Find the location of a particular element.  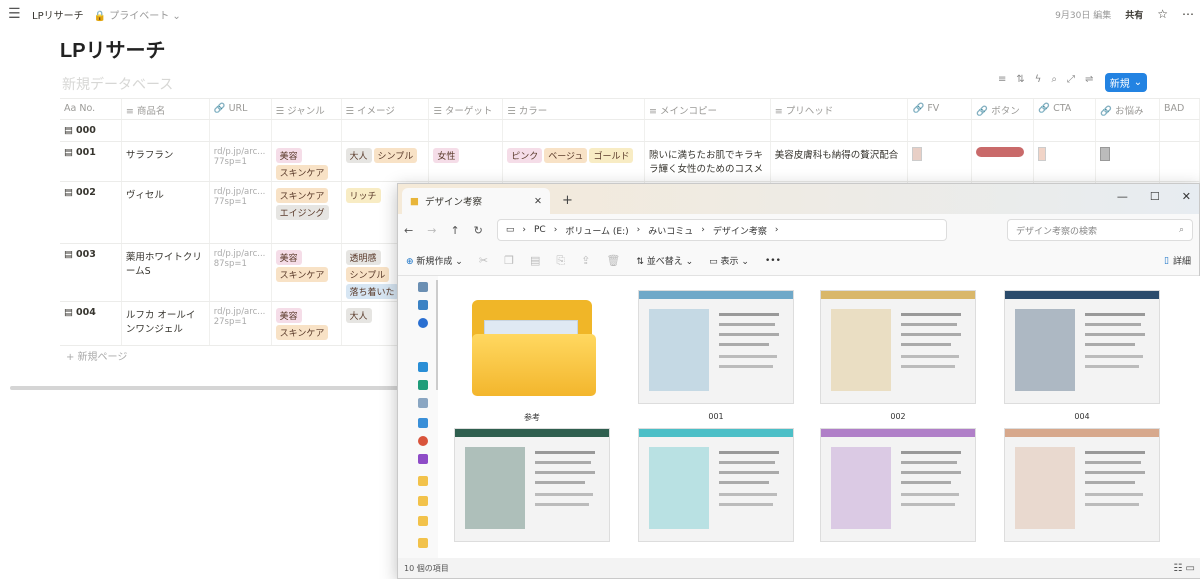

gallery-icon is located at coordinates (423, 305).